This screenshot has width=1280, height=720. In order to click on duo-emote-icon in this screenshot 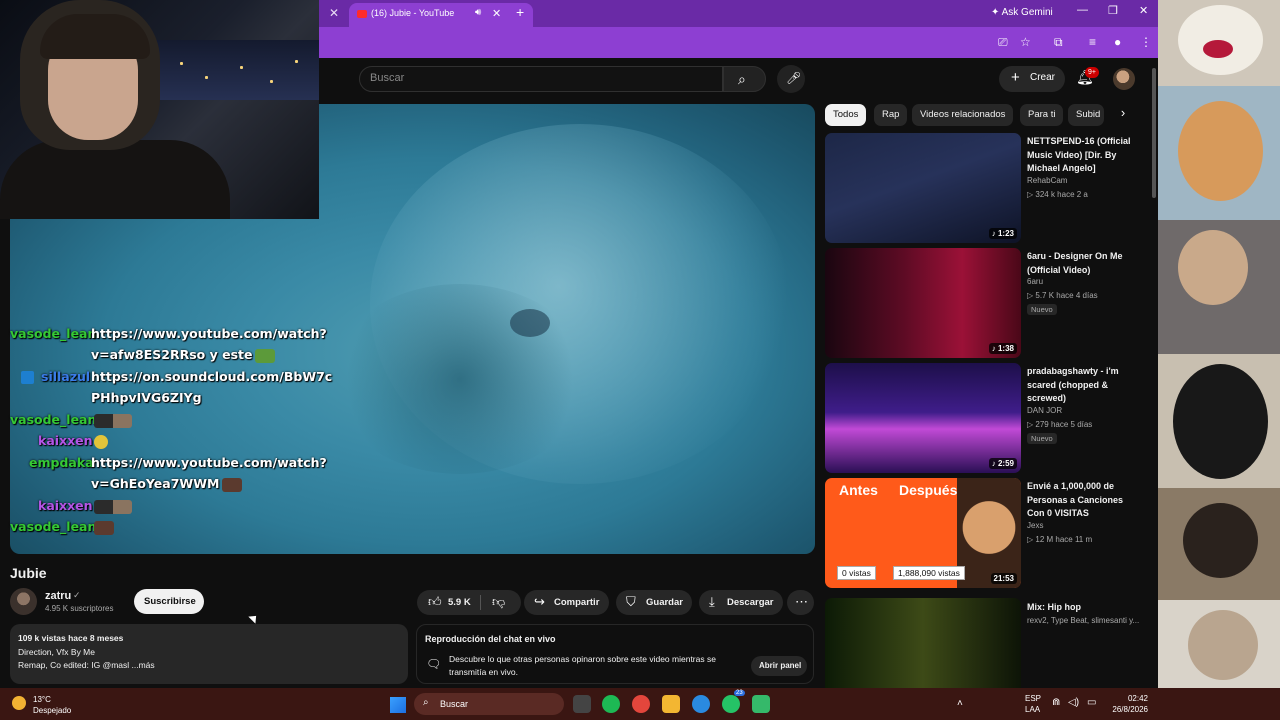, I will do `click(113, 420)`.